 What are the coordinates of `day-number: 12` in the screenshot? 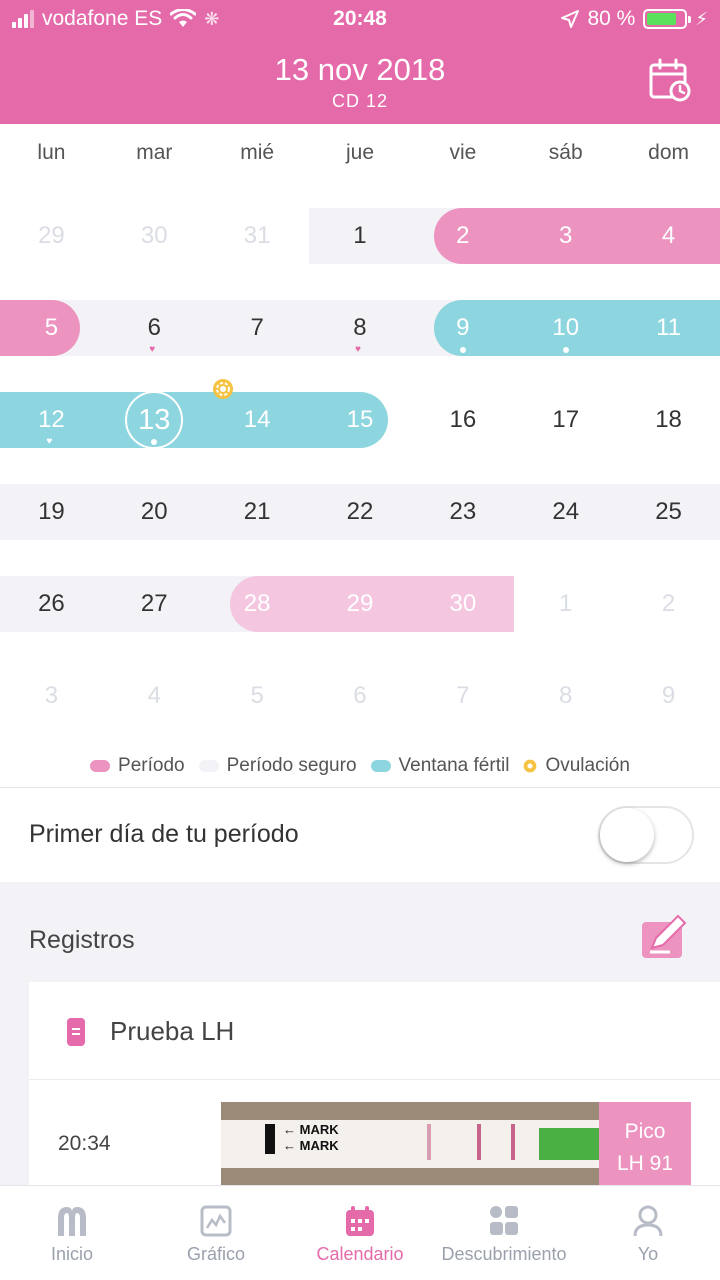 It's located at (51, 419).